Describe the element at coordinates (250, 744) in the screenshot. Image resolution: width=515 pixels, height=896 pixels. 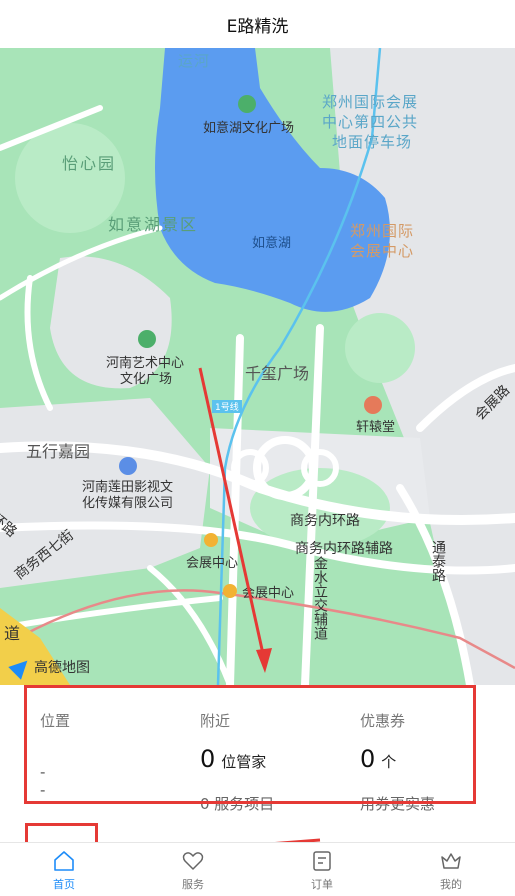
I see `annotation-box` at that location.